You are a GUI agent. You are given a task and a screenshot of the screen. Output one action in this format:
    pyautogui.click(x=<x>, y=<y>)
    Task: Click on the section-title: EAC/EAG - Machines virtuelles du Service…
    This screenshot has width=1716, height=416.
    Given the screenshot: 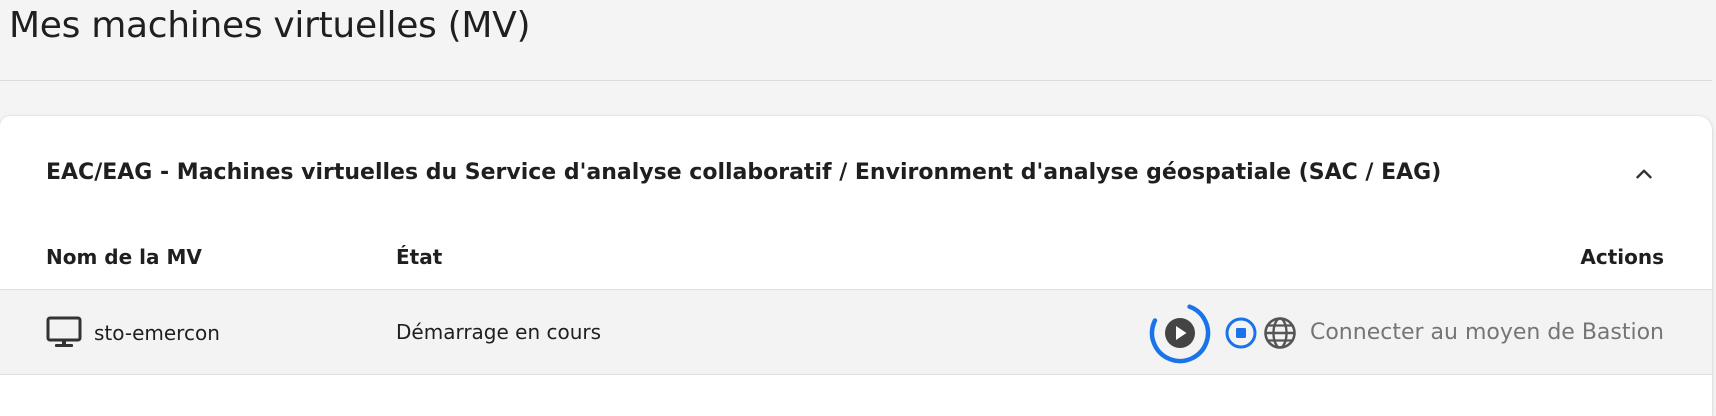 What is the action you would take?
    pyautogui.click(x=744, y=172)
    